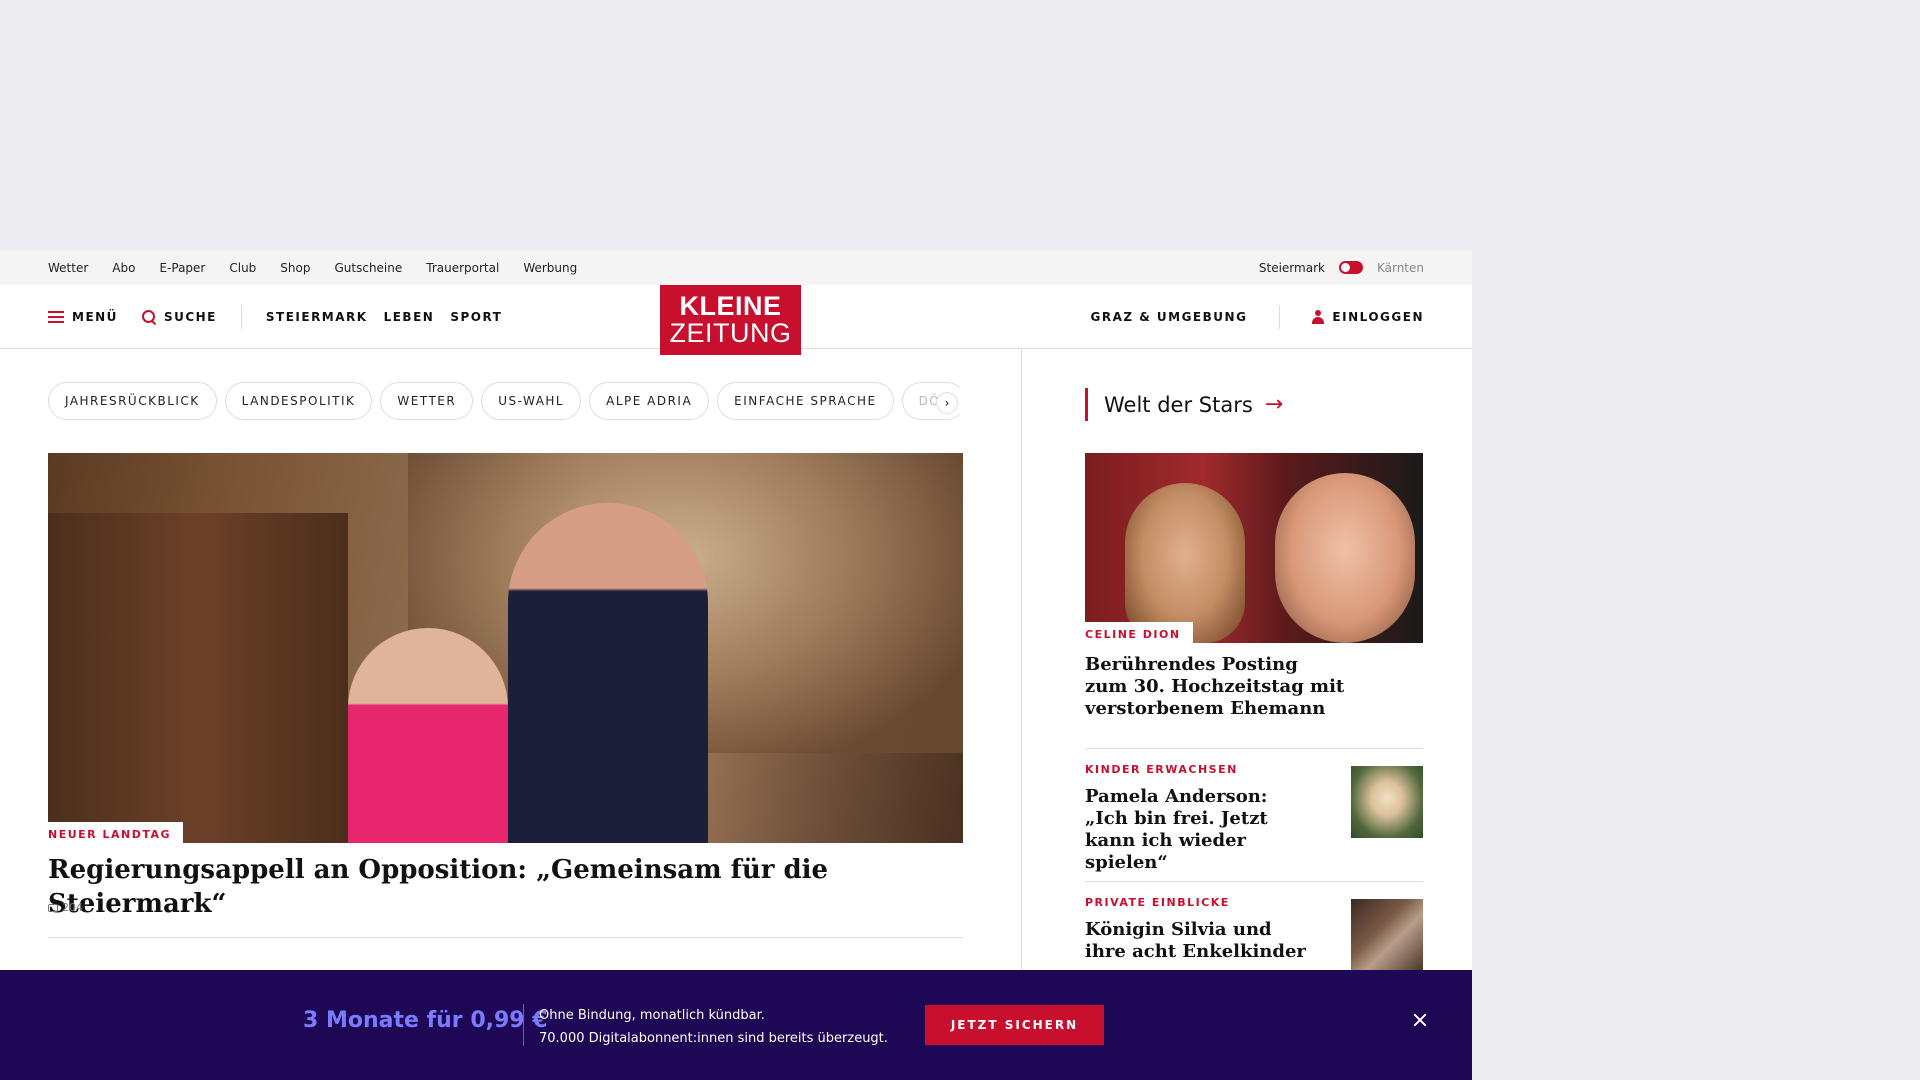  I want to click on region-switch: Steiermark Kärnten, so click(1341, 268).